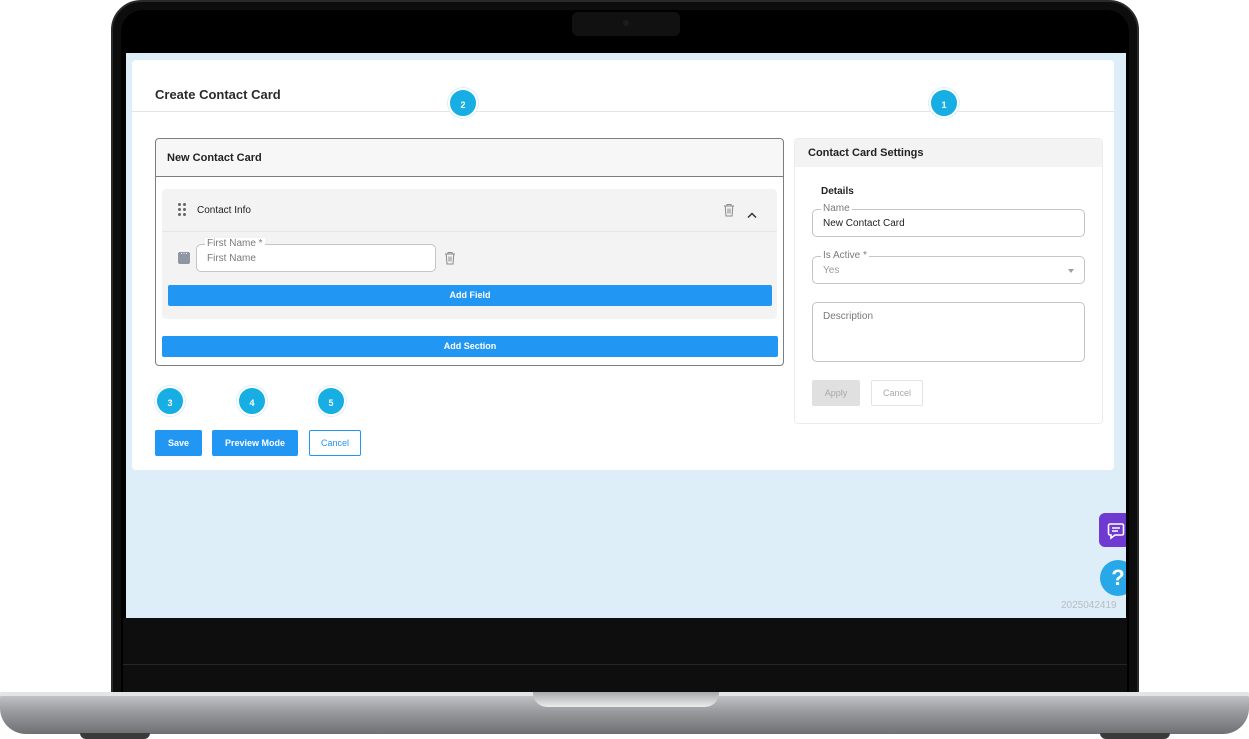  Describe the element at coordinates (948, 153) in the screenshot. I see `settings-title: Contact Card Settings` at that location.